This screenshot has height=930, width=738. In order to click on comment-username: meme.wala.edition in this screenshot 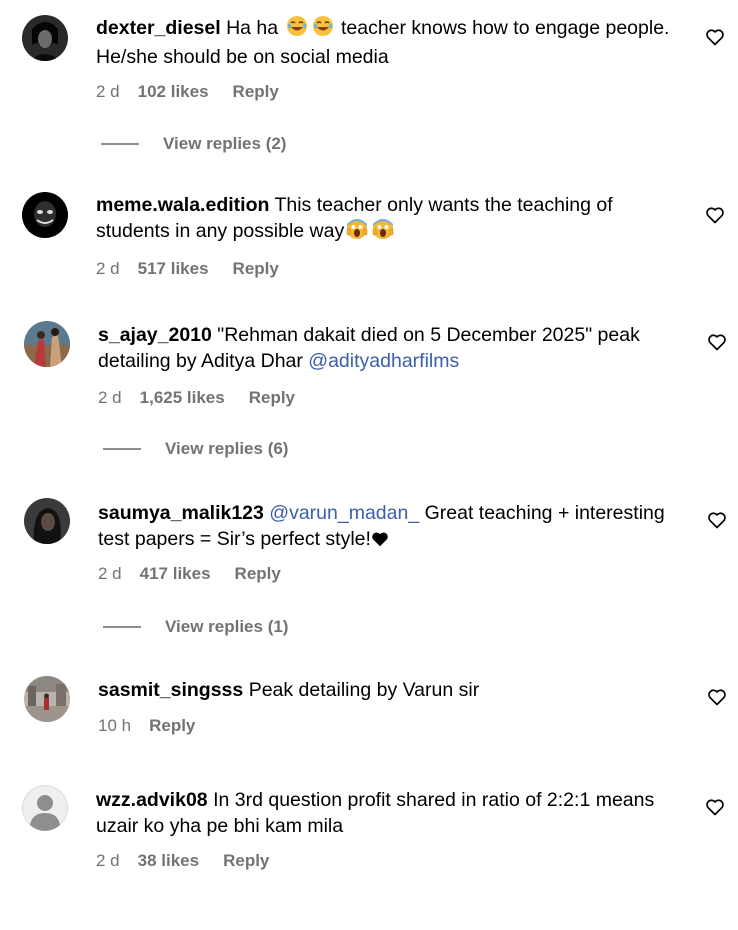, I will do `click(182, 205)`.